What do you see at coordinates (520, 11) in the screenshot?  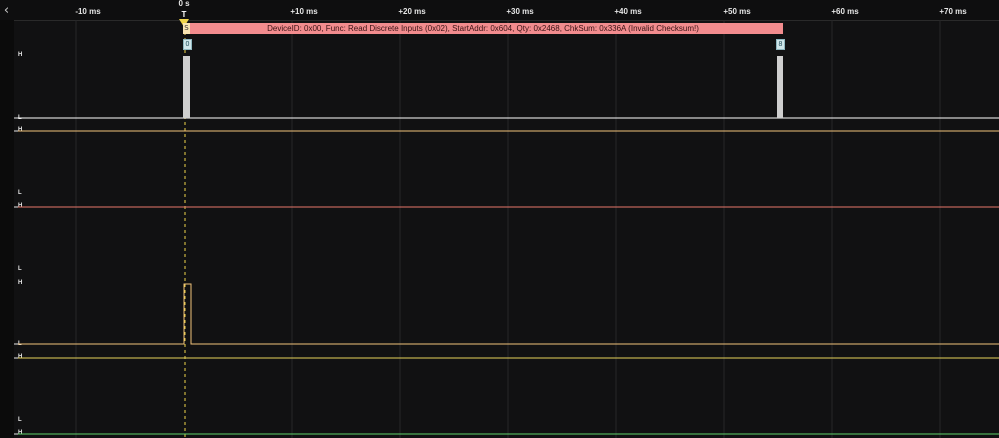 I see `tick-label: +30 ms` at bounding box center [520, 11].